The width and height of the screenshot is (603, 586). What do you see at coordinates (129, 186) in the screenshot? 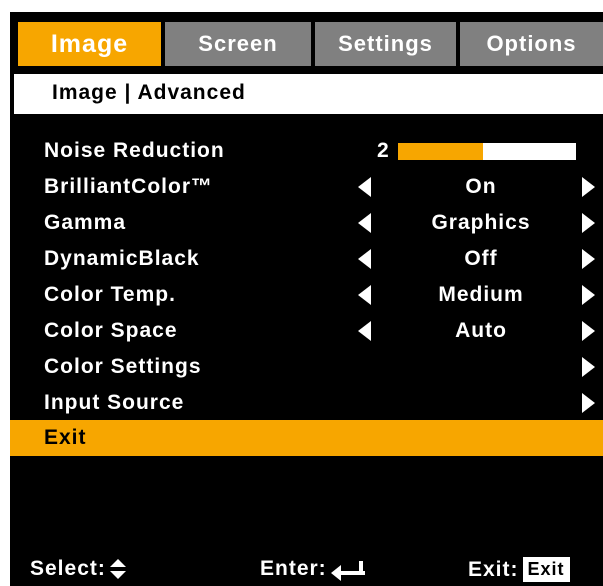
I see `brilliant-color-label: BrilliantColor™` at bounding box center [129, 186].